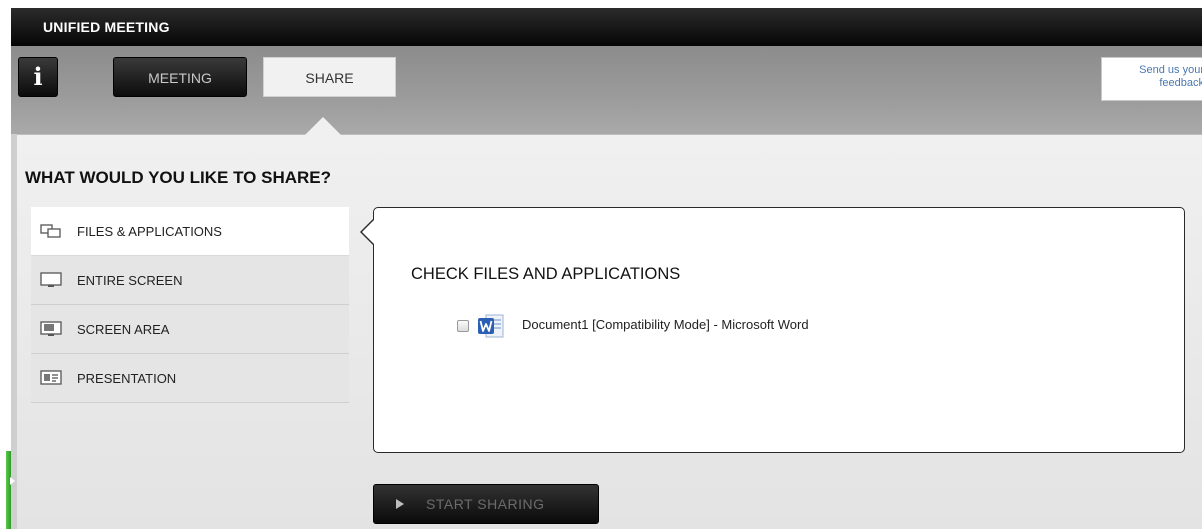 The width and height of the screenshot is (1202, 529). What do you see at coordinates (51, 279) in the screenshot?
I see `monitor-icon` at bounding box center [51, 279].